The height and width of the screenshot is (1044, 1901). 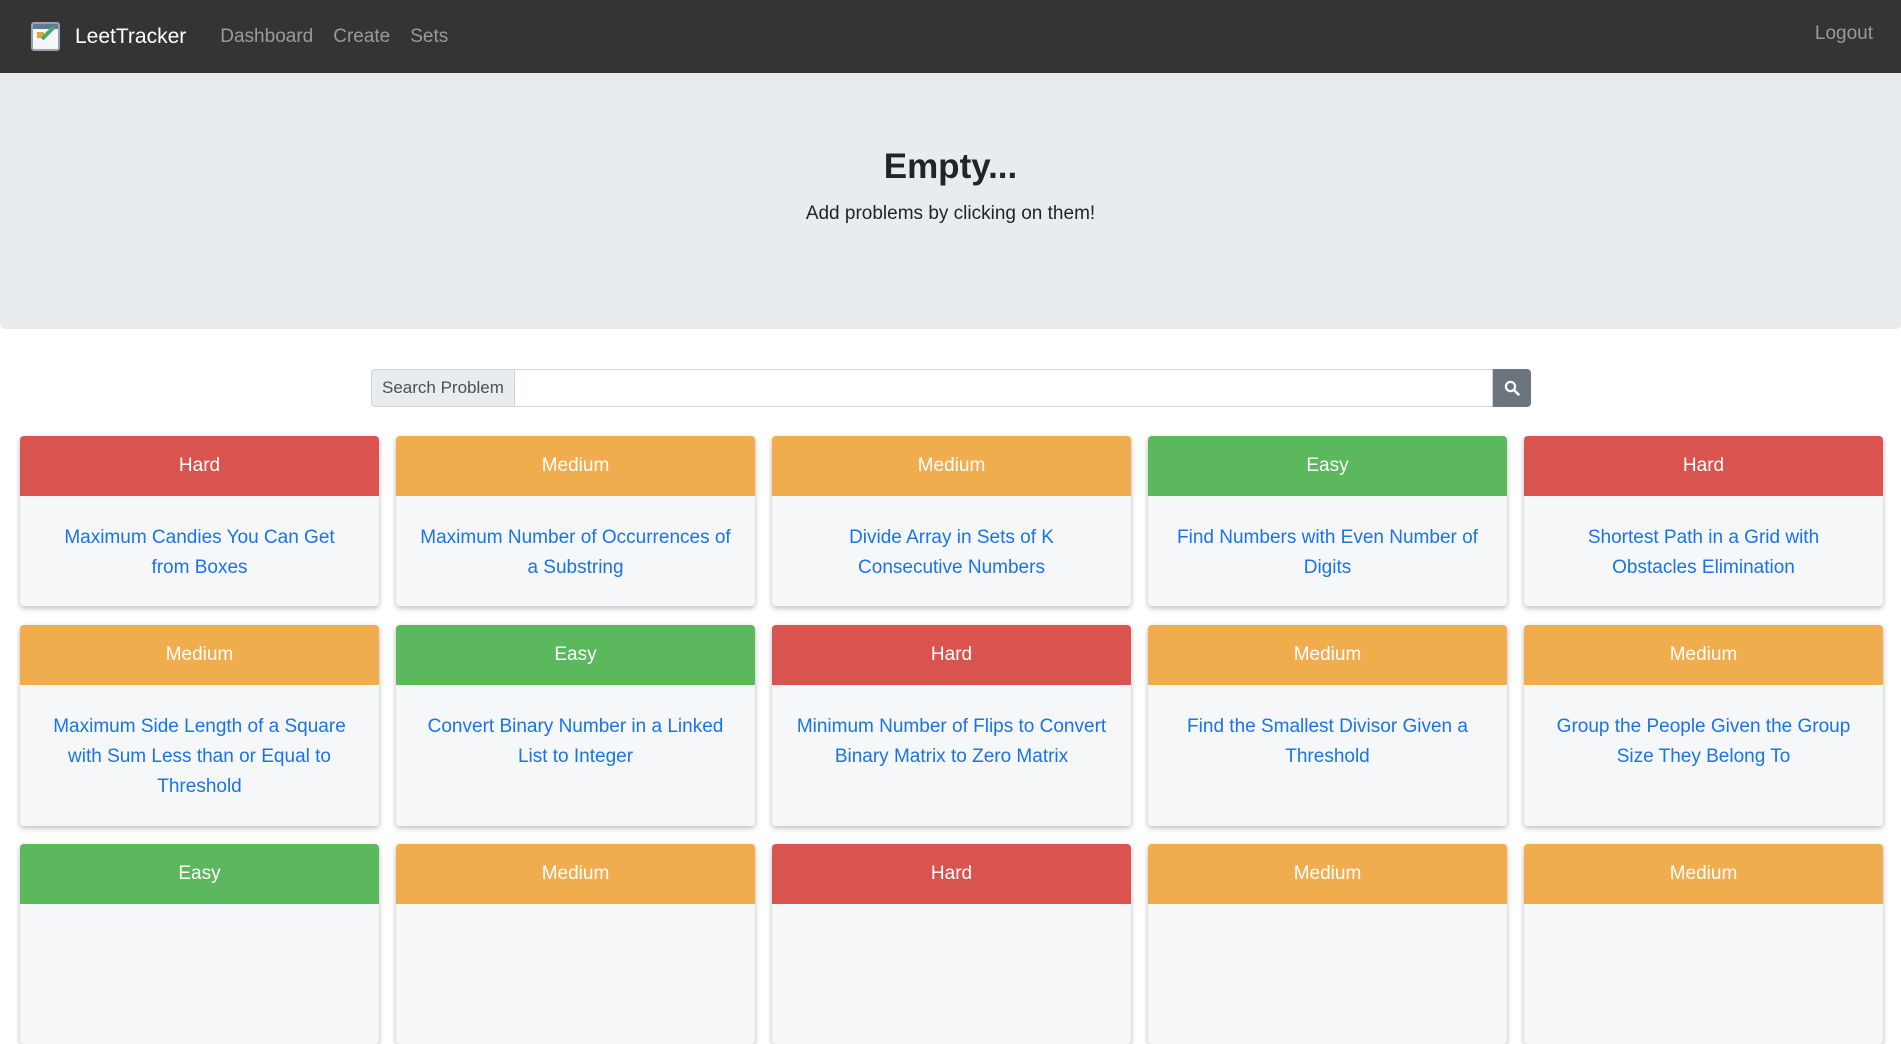 I want to click on problem-title-link: Find Numbers with Even Number of Digits, so click(x=1327, y=551).